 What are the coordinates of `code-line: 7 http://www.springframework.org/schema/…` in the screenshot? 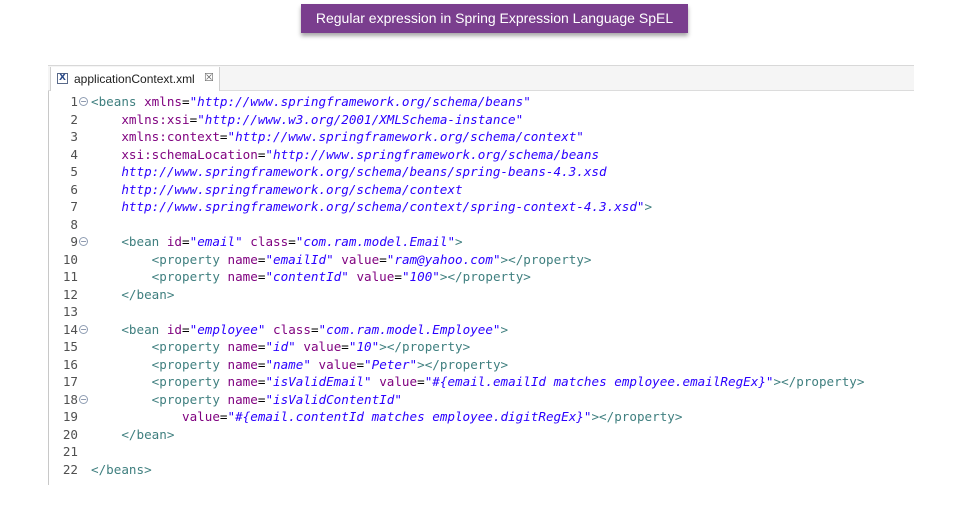 It's located at (481, 207).